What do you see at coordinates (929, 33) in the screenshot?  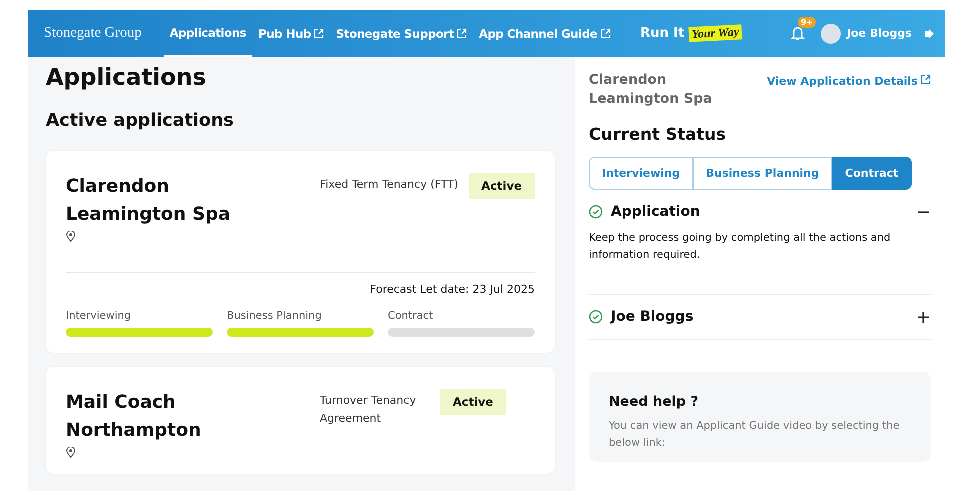 I see `logout-icon` at bounding box center [929, 33].